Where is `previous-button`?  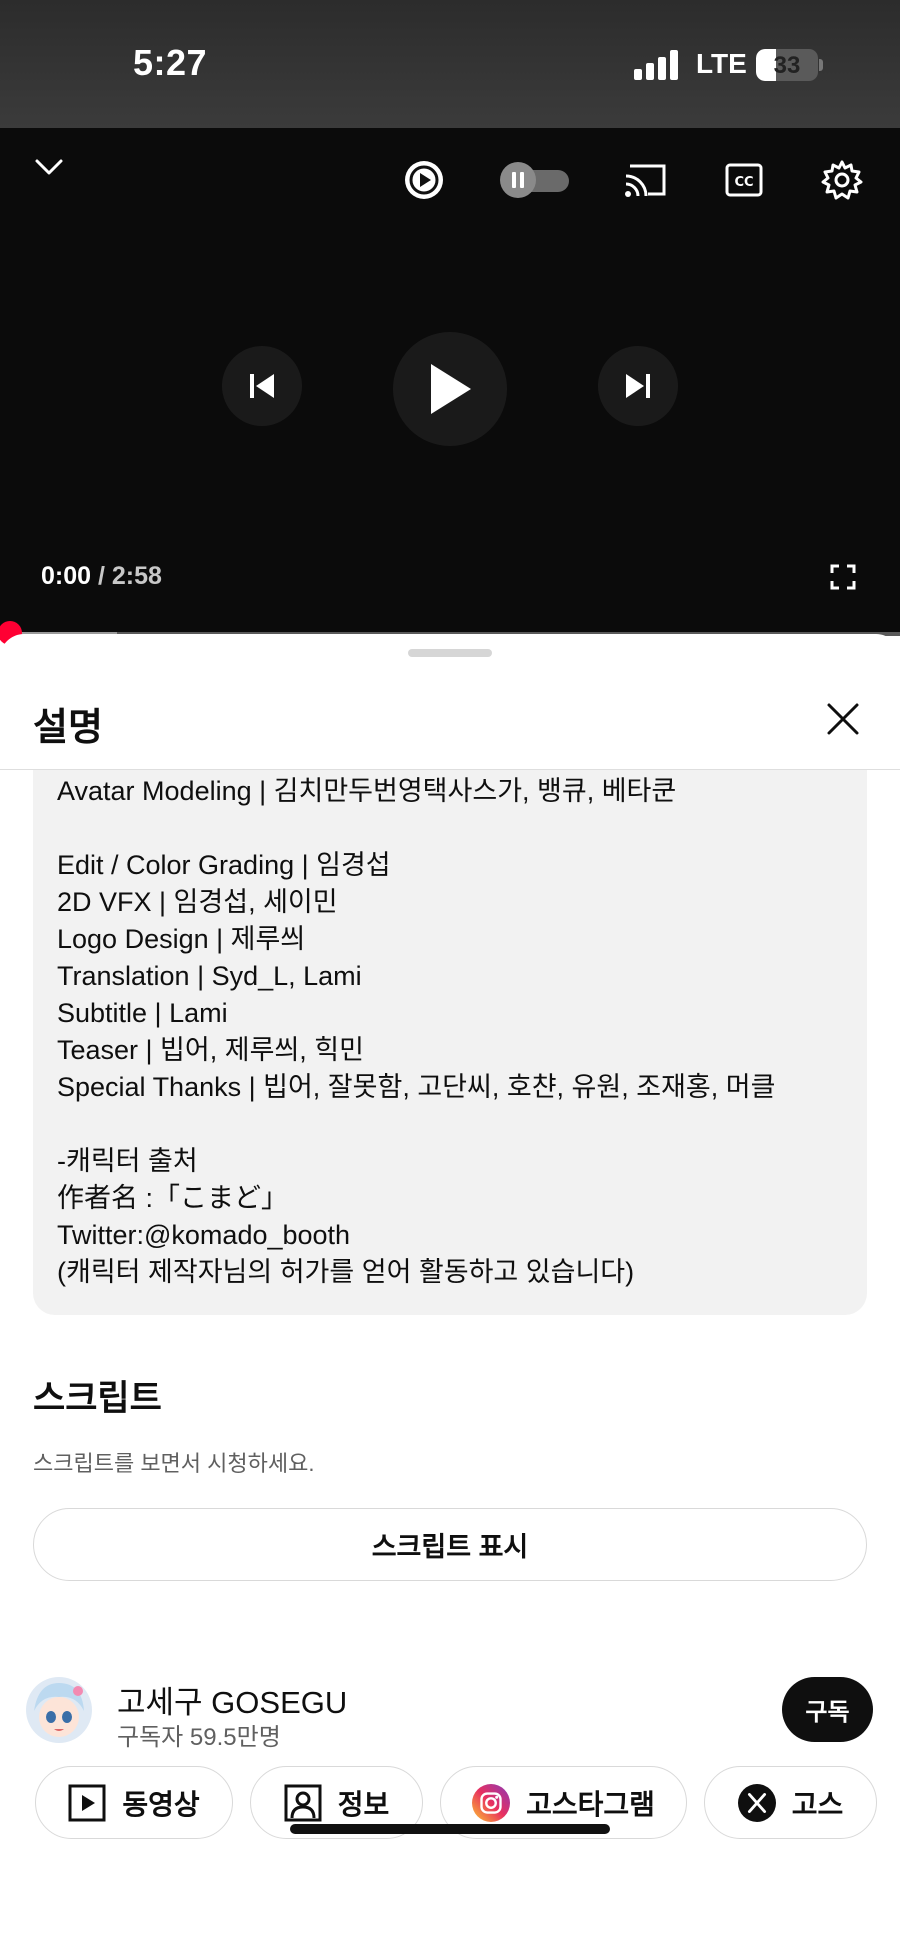 previous-button is located at coordinates (262, 386).